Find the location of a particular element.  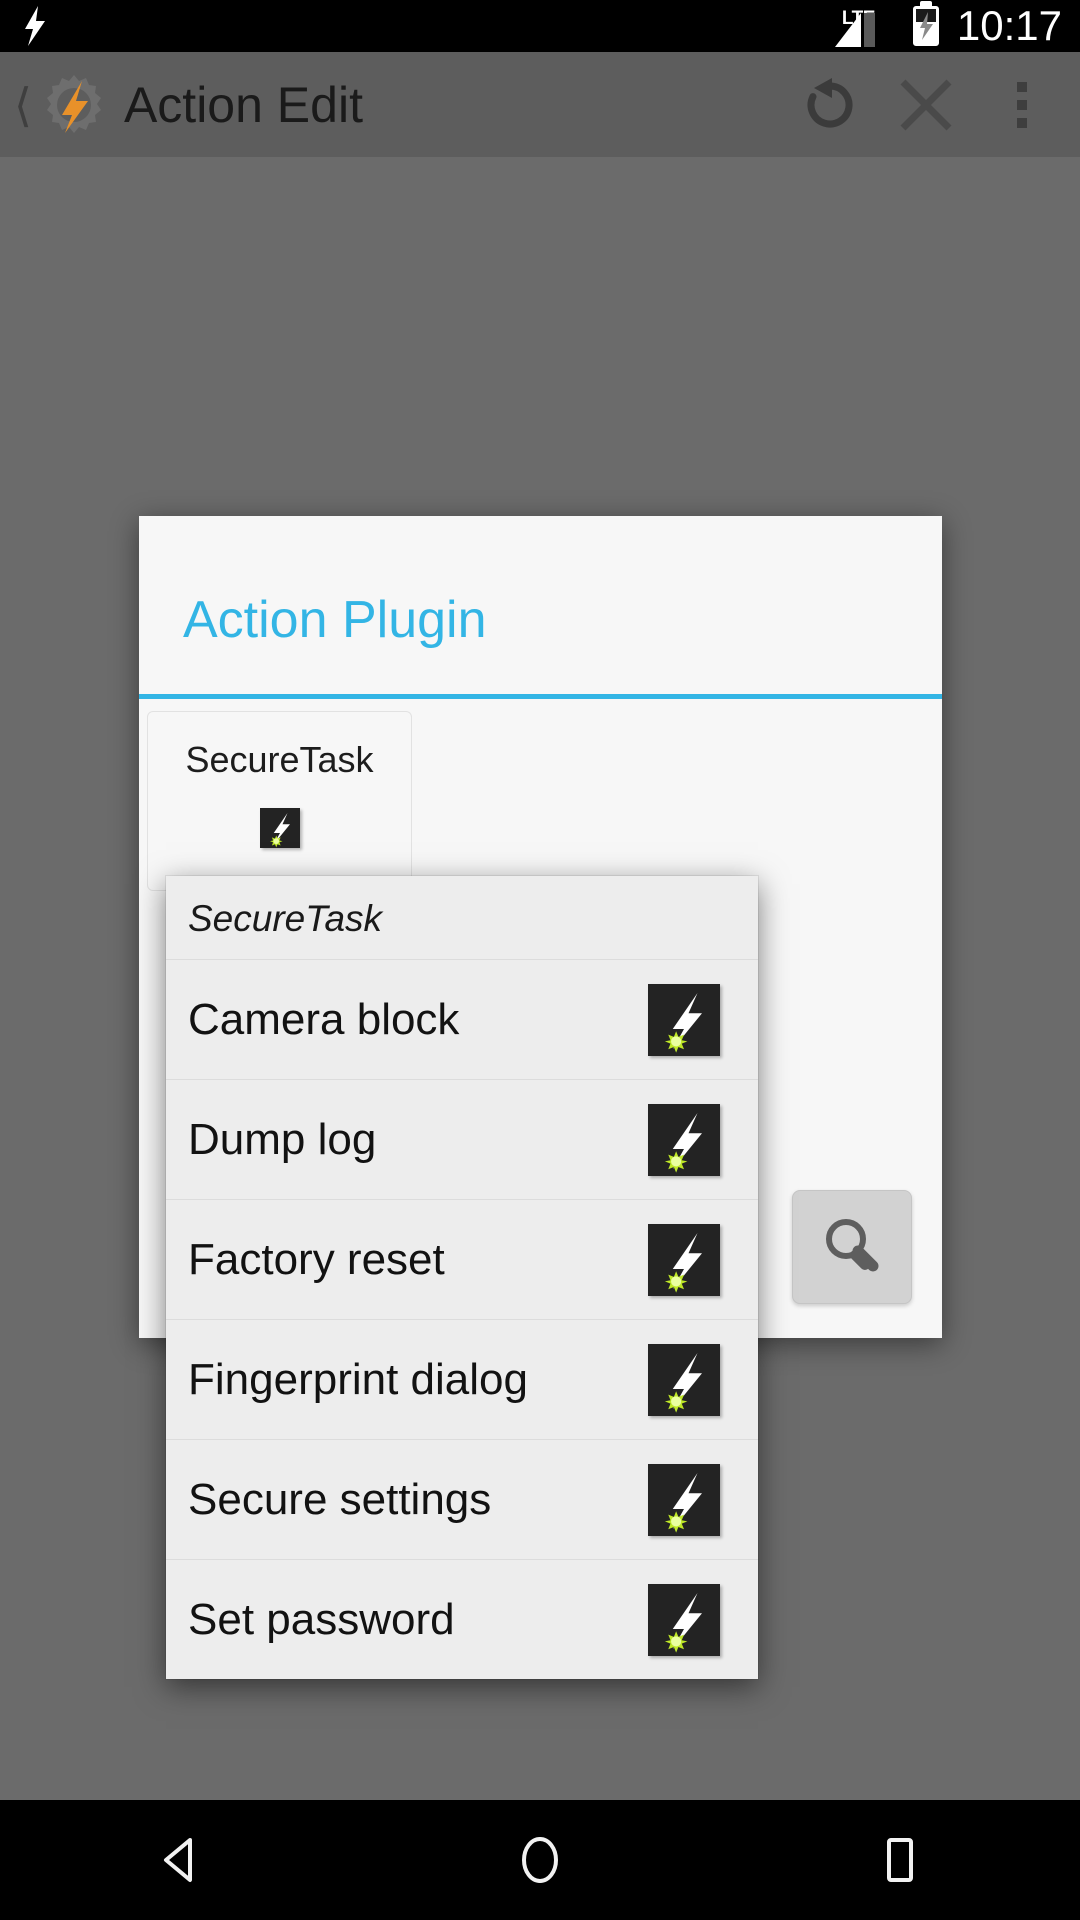

dialog-title-divider is located at coordinates (540, 696).